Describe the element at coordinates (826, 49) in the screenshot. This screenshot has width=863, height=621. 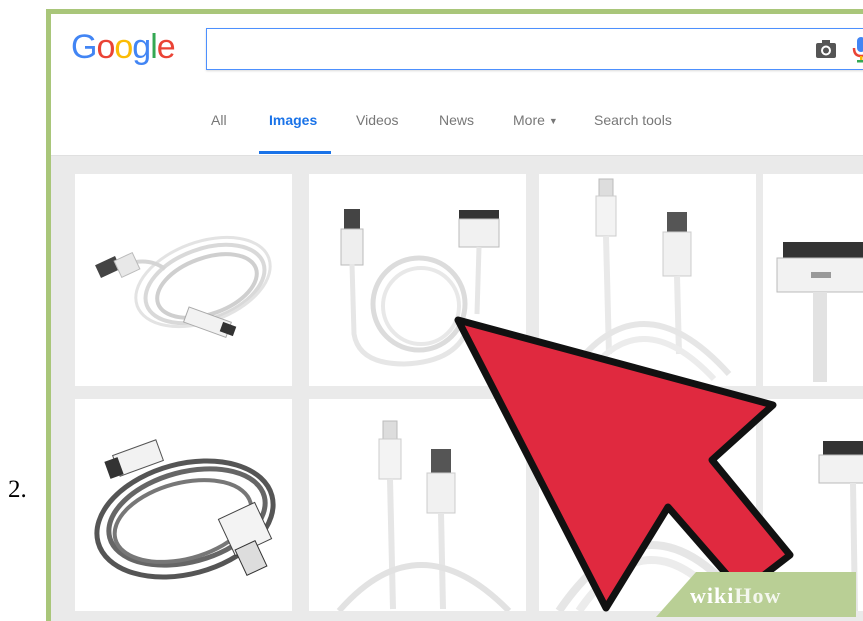
I see `camera-icon` at that location.